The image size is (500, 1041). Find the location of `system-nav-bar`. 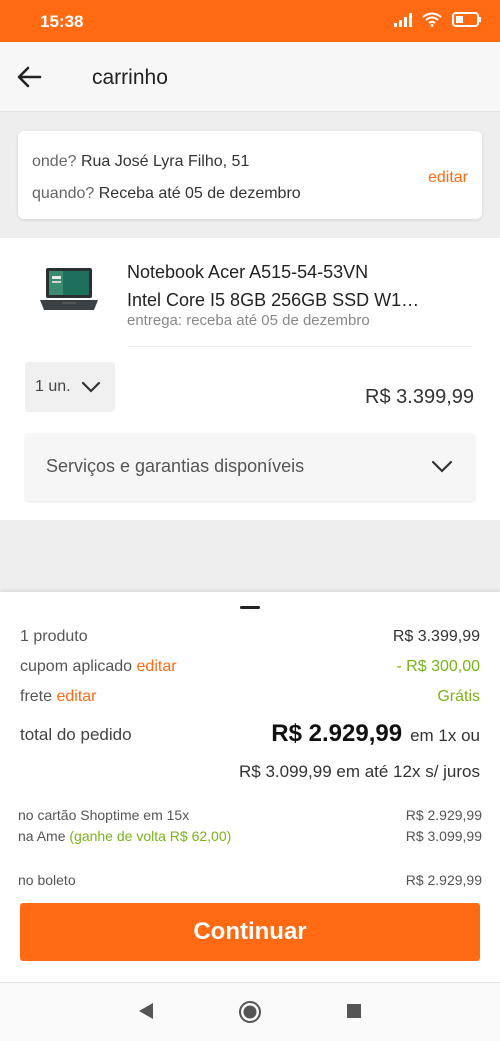

system-nav-bar is located at coordinates (250, 1011).